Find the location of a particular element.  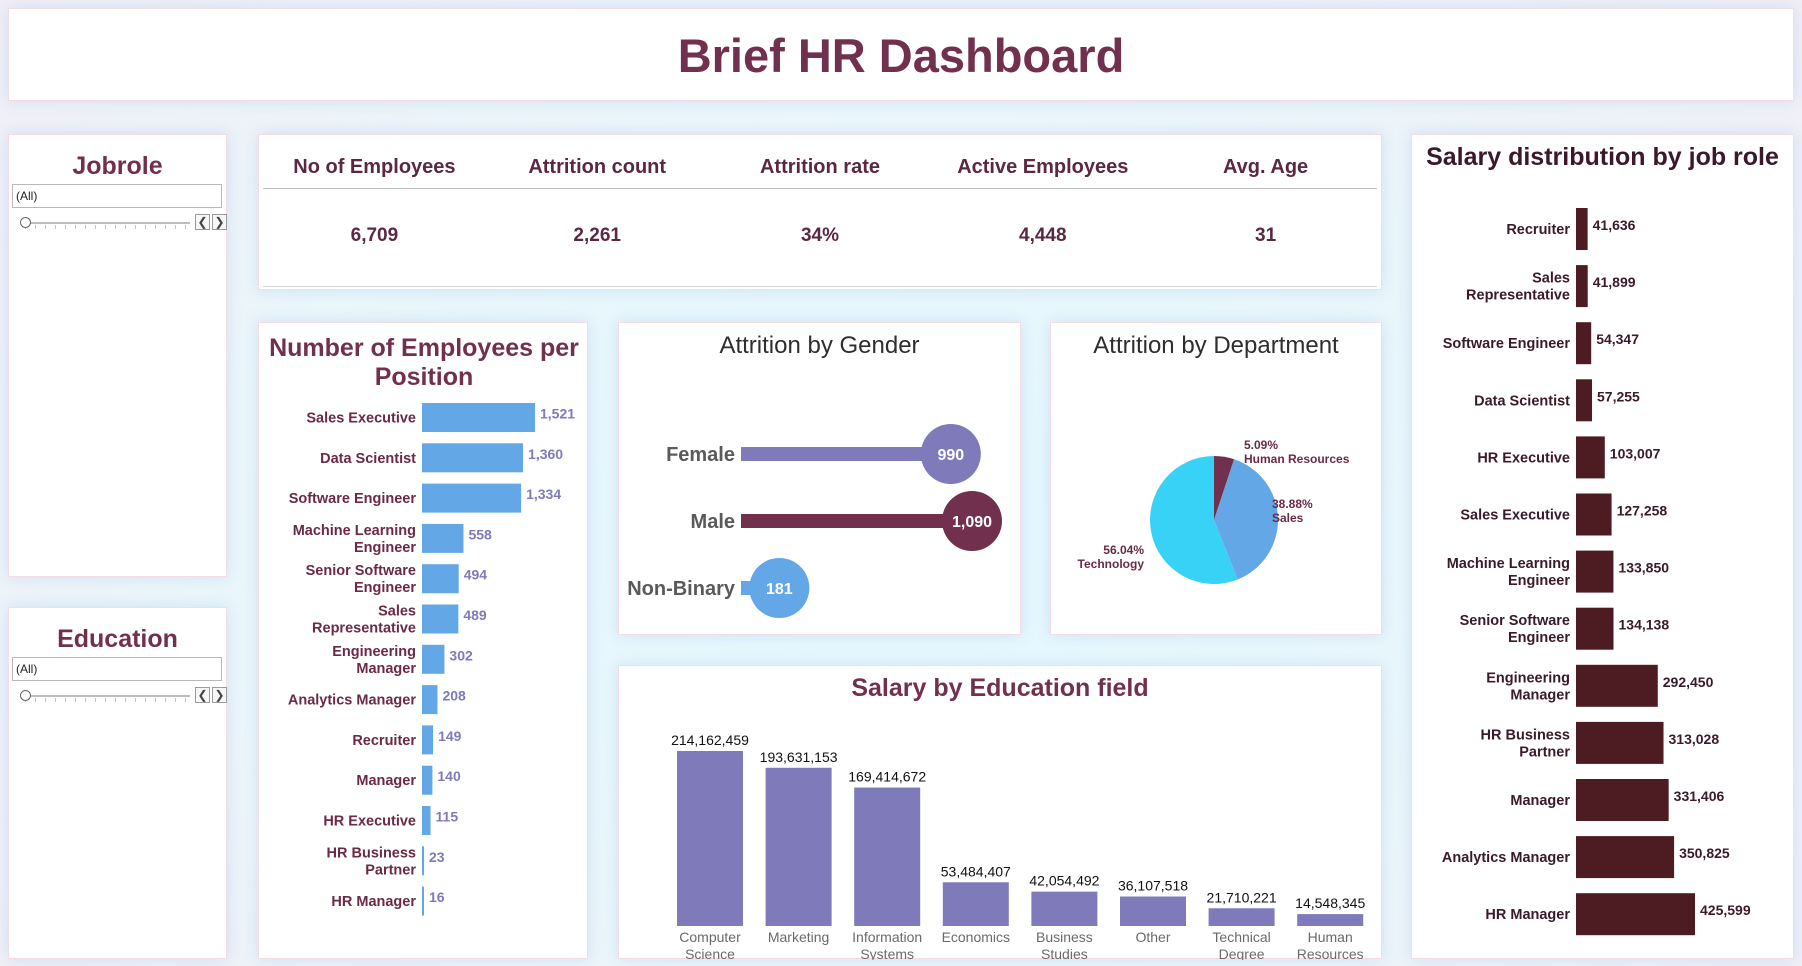

position-label: Sales Executive is located at coordinates (361, 419).